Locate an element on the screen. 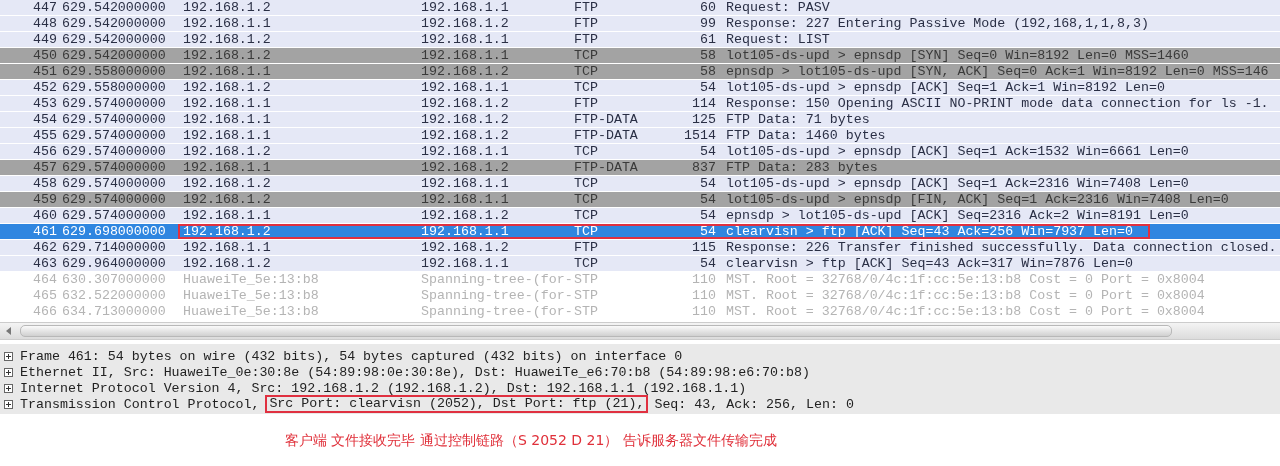 This screenshot has height=466, width=1280. packet-row: 447 629.542000000 192.168.1.2 192.168.1.1 FTP 60 Request: PASV is located at coordinates (640, 8).